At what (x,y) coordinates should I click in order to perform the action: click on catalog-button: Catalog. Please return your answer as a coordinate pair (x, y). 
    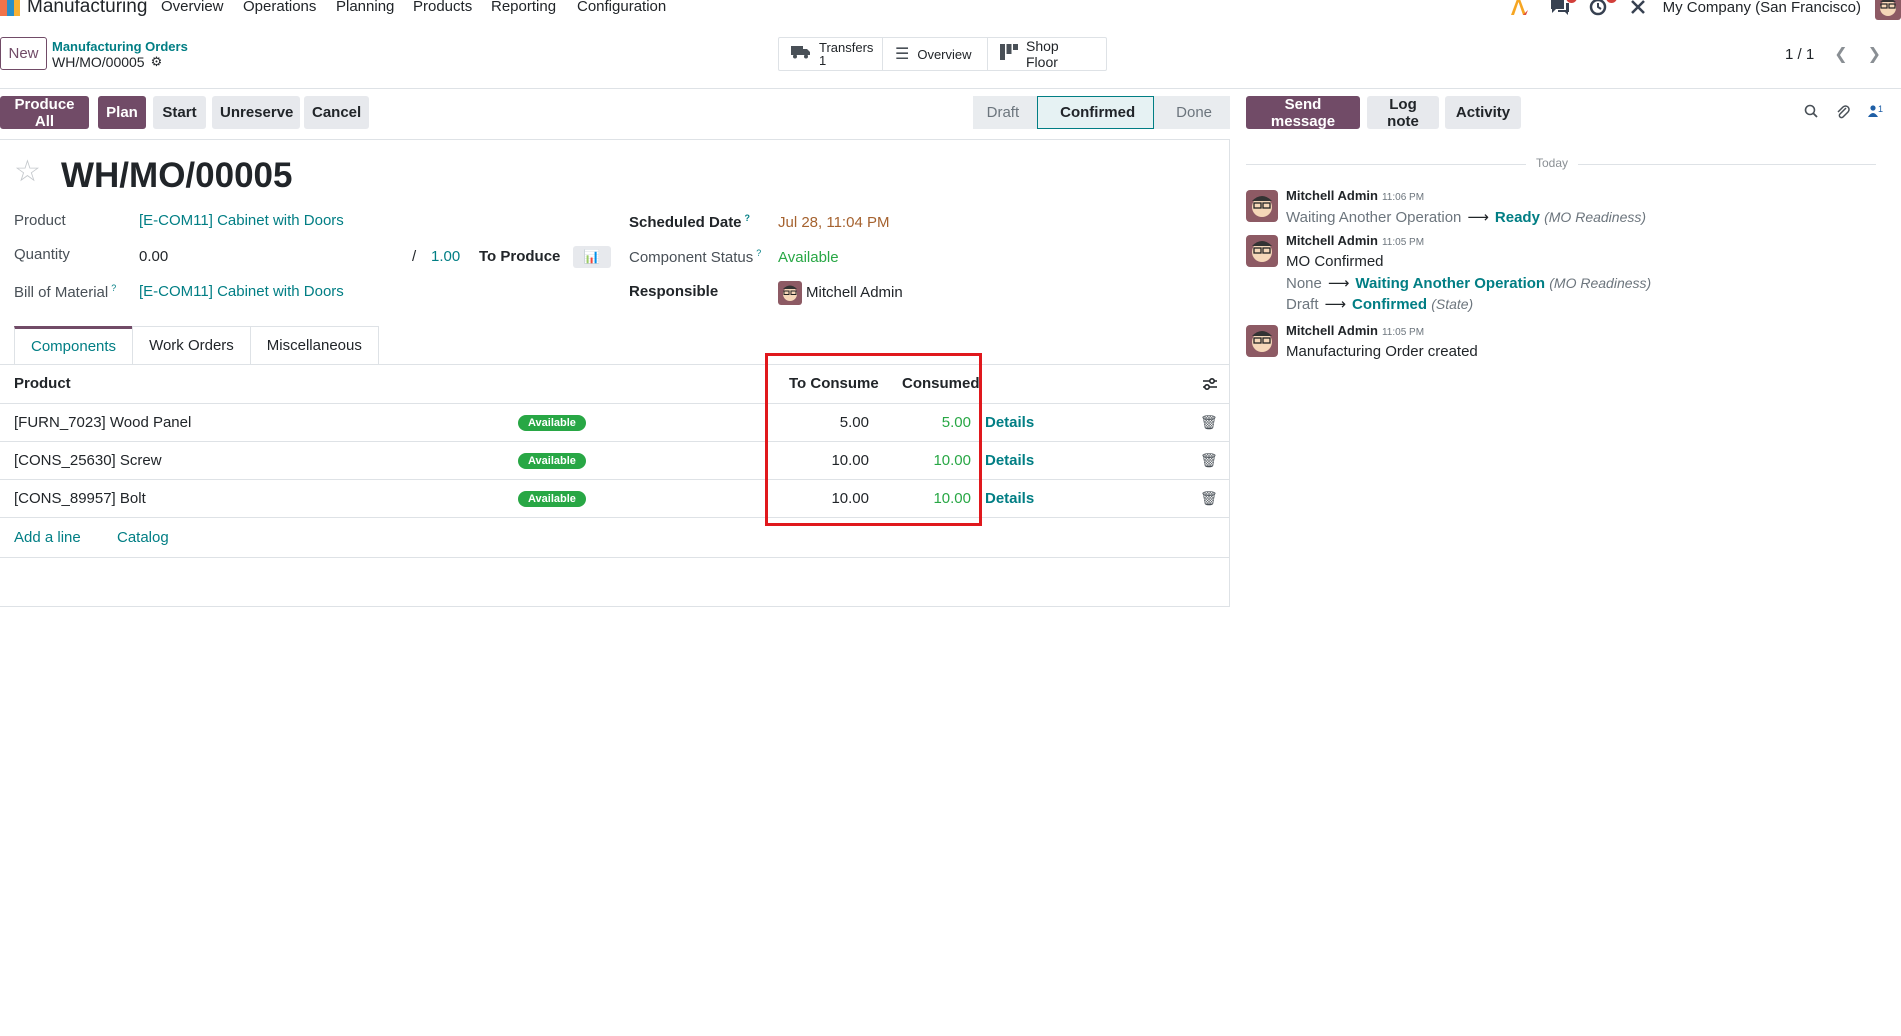
    Looking at the image, I should click on (143, 537).